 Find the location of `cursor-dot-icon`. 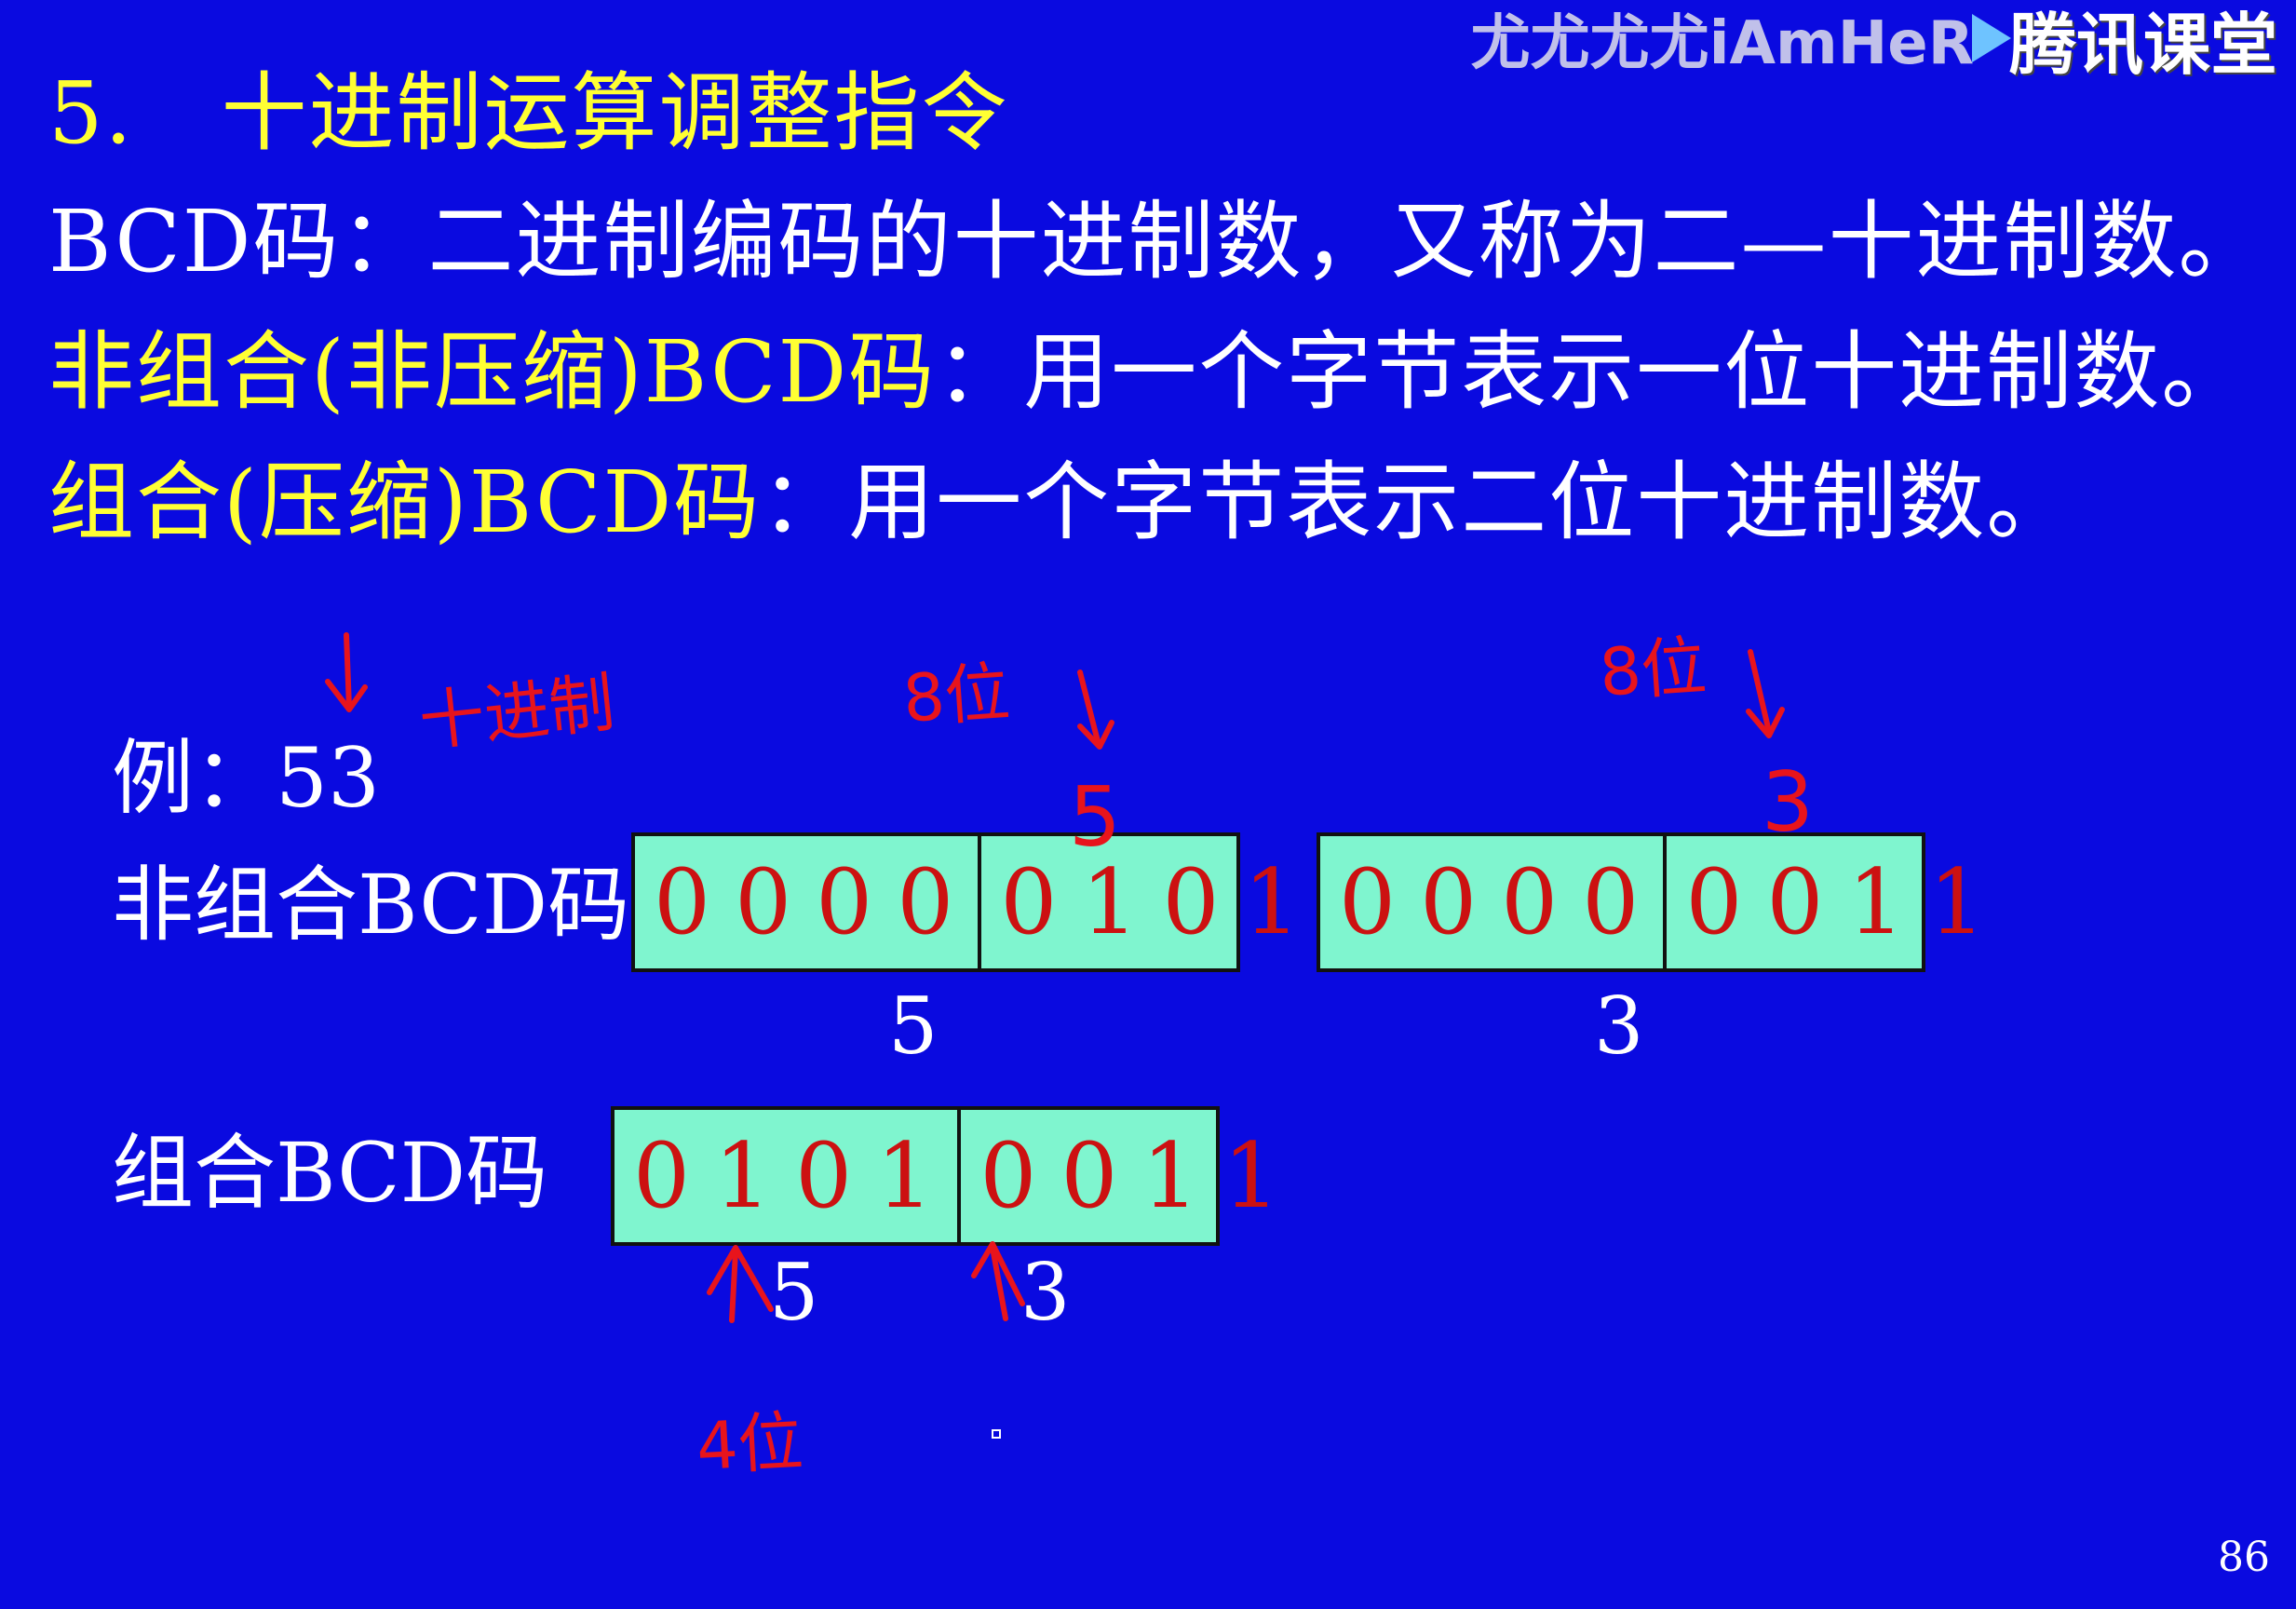

cursor-dot-icon is located at coordinates (997, 1434).